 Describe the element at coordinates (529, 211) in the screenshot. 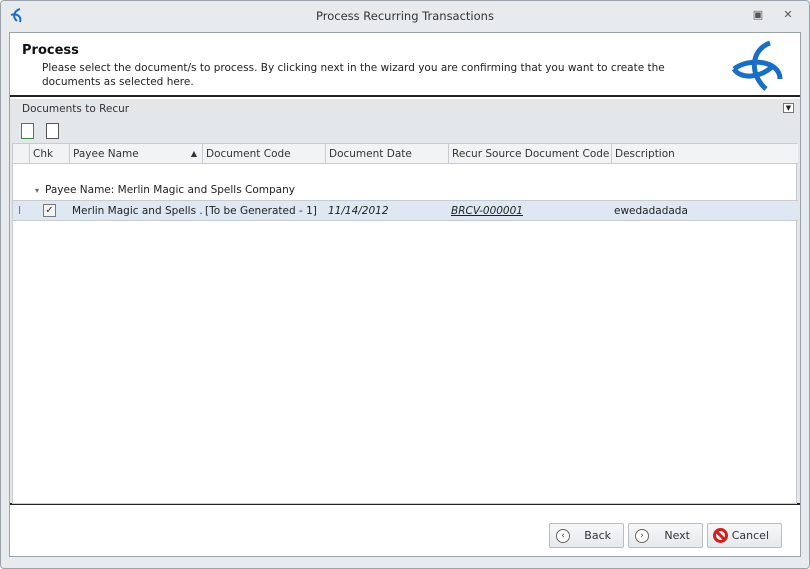

I see `source-document-link: BRCV-000001` at that location.